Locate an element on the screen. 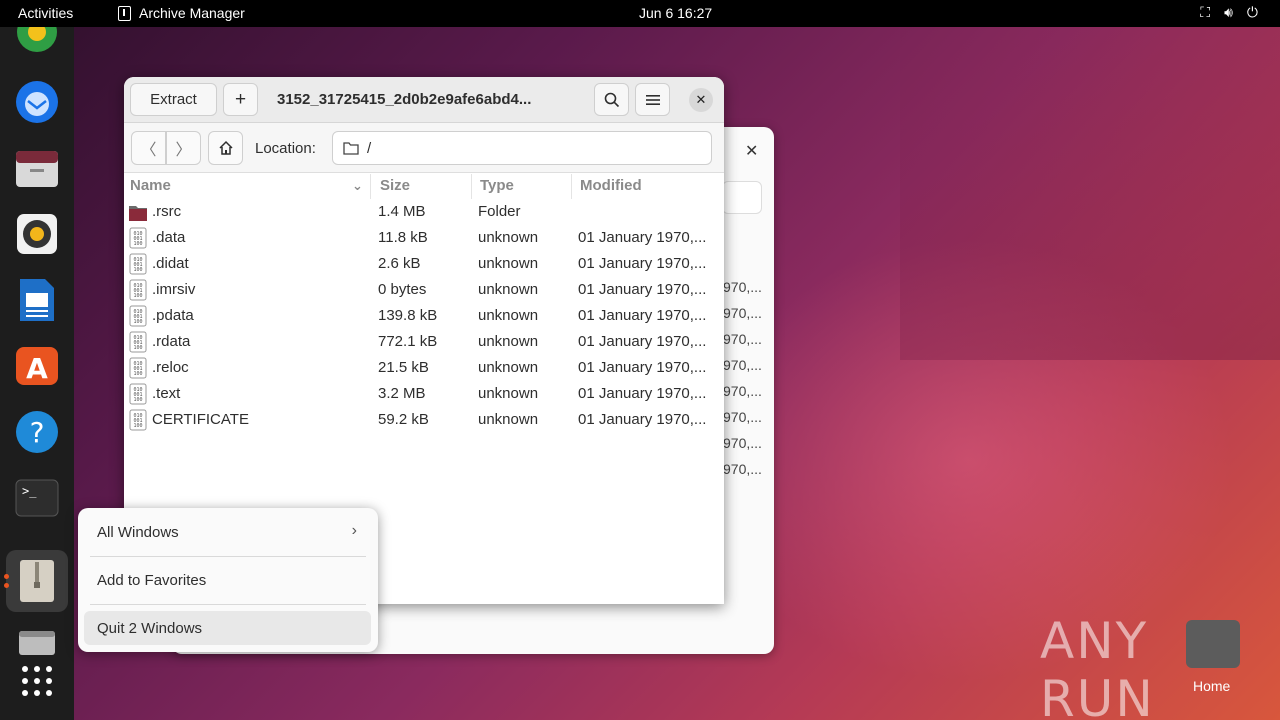  location-field is located at coordinates (742, 197).